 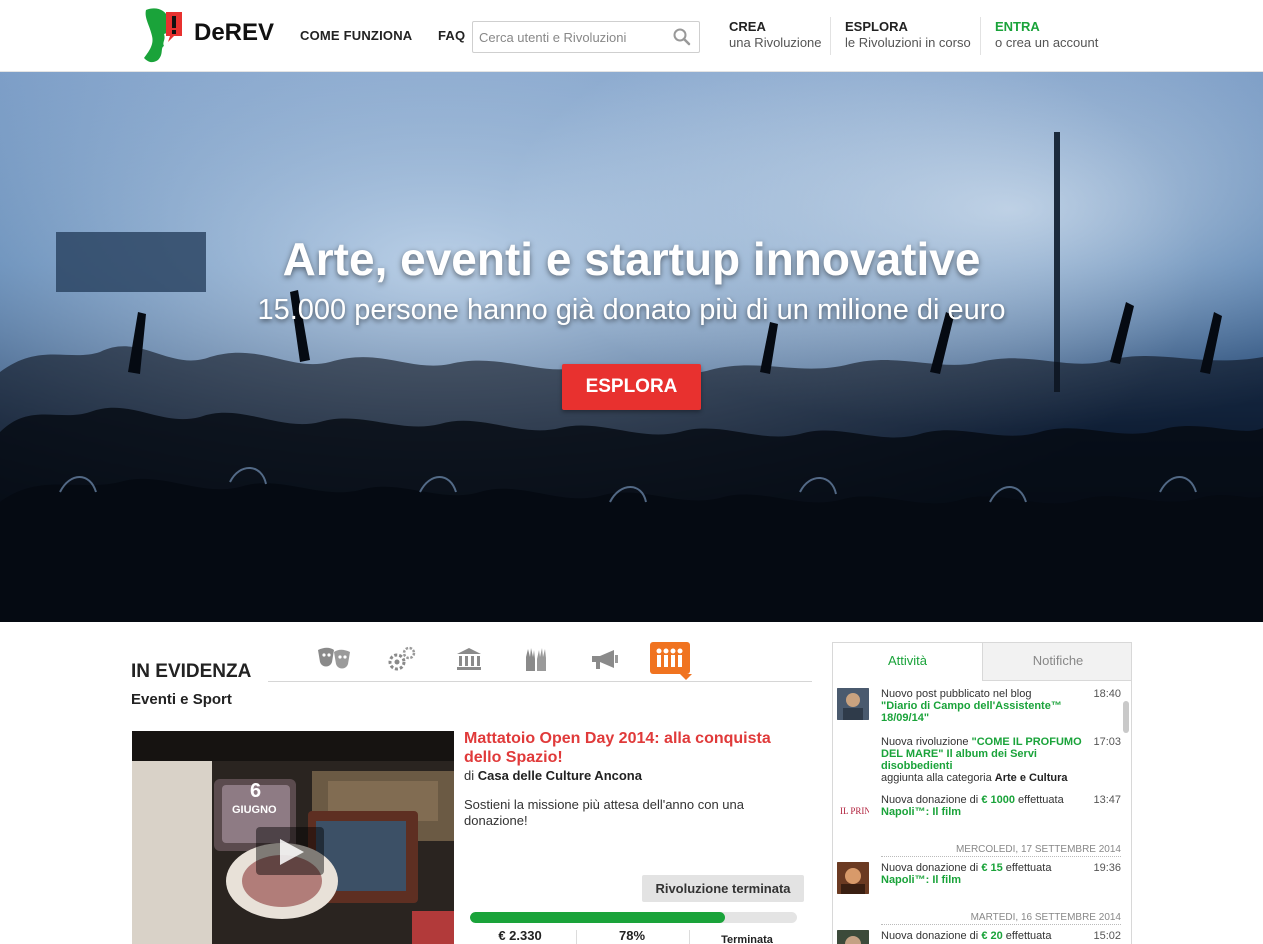 I want to click on category-underline, so click(x=540, y=681).